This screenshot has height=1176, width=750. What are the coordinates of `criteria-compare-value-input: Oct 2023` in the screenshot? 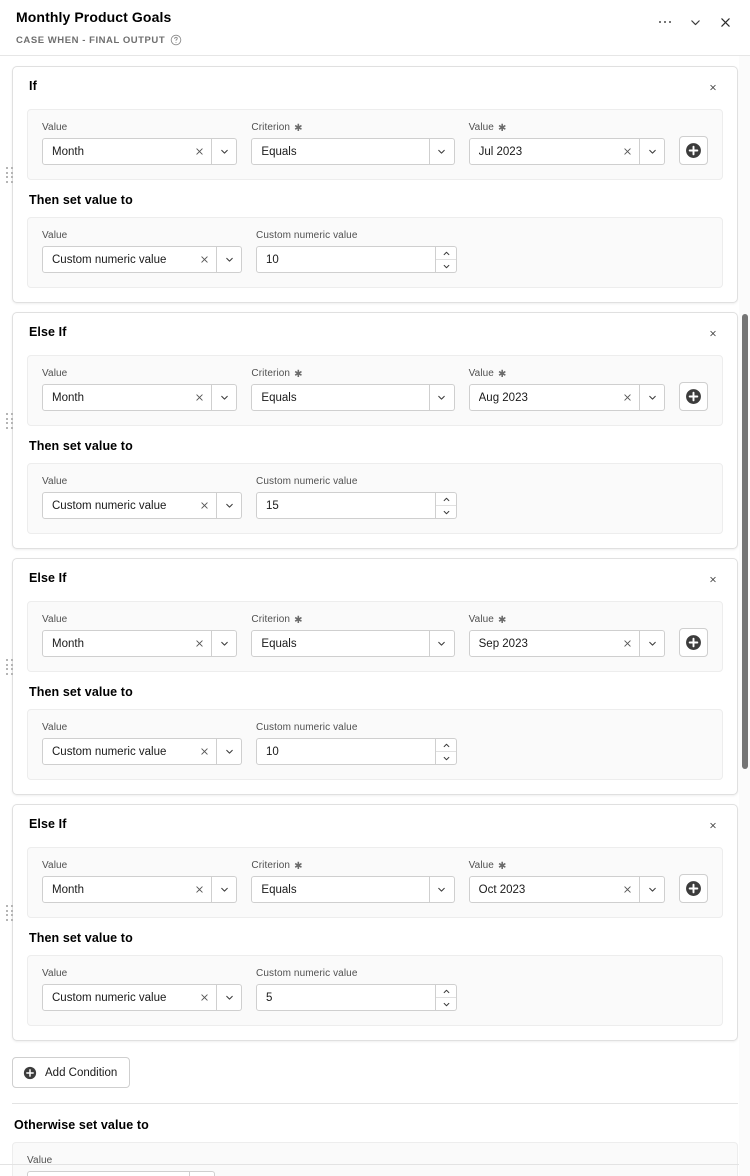 It's located at (554, 889).